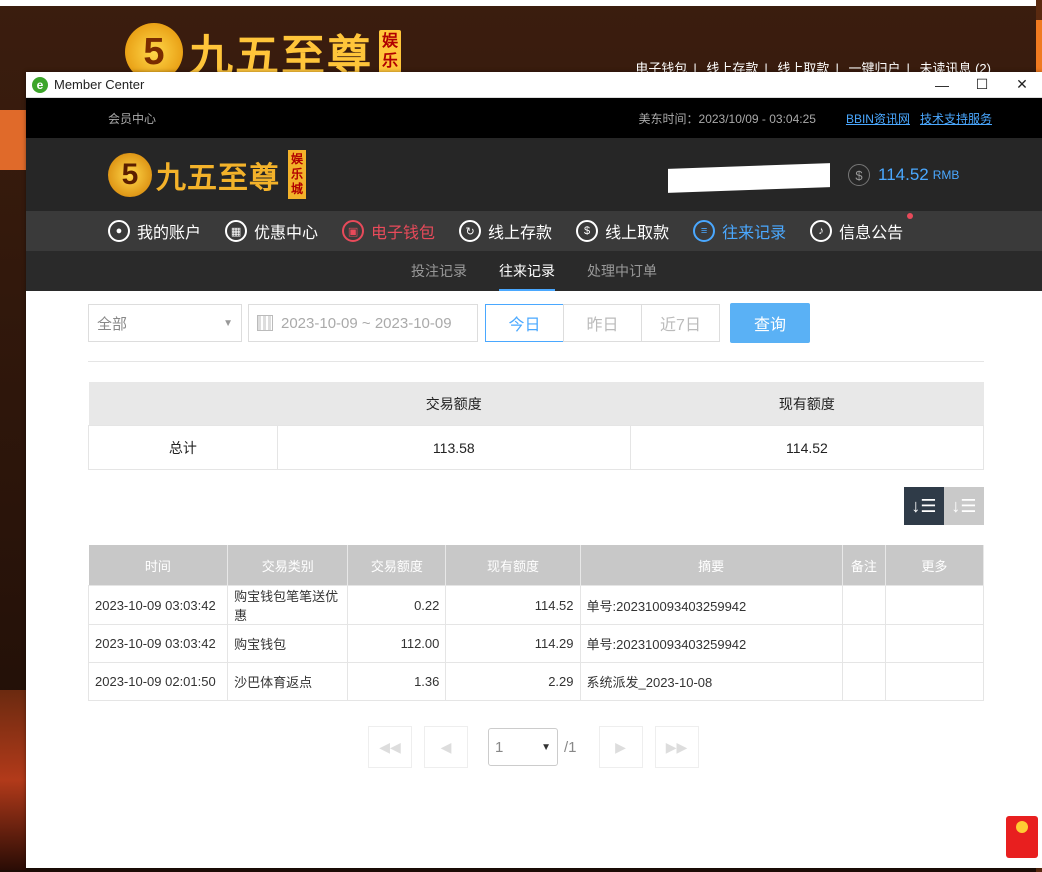 Image resolution: width=1042 pixels, height=872 pixels. What do you see at coordinates (13, 780) in the screenshot?
I see `background-left-decoration` at bounding box center [13, 780].